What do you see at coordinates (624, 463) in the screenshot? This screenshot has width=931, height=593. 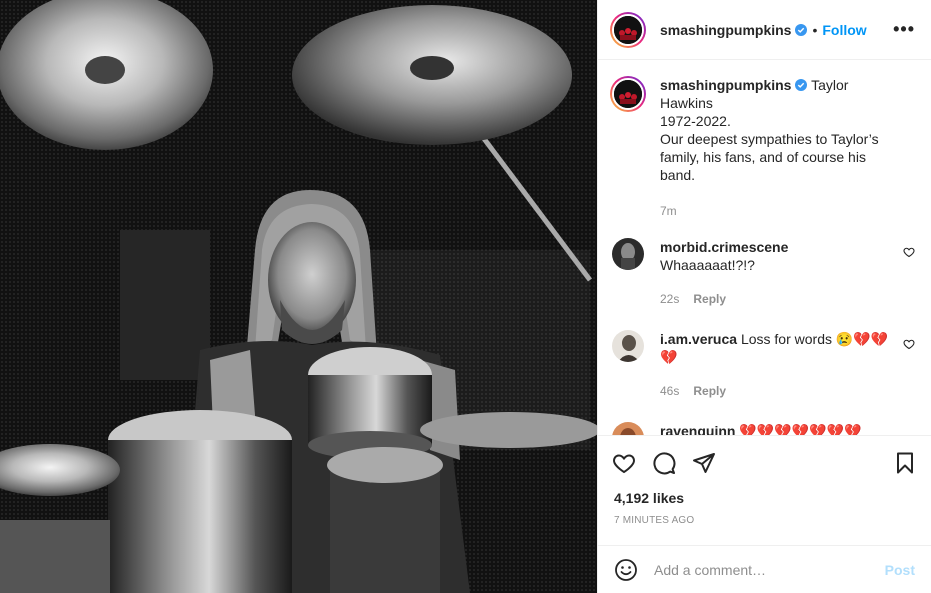 I see `like-heart-icon` at bounding box center [624, 463].